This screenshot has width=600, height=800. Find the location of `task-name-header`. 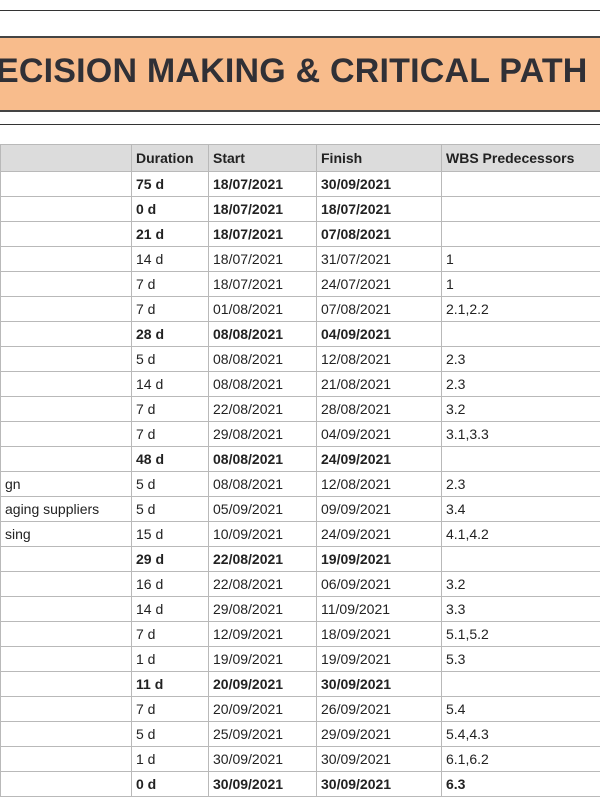

task-name-header is located at coordinates (66, 158).